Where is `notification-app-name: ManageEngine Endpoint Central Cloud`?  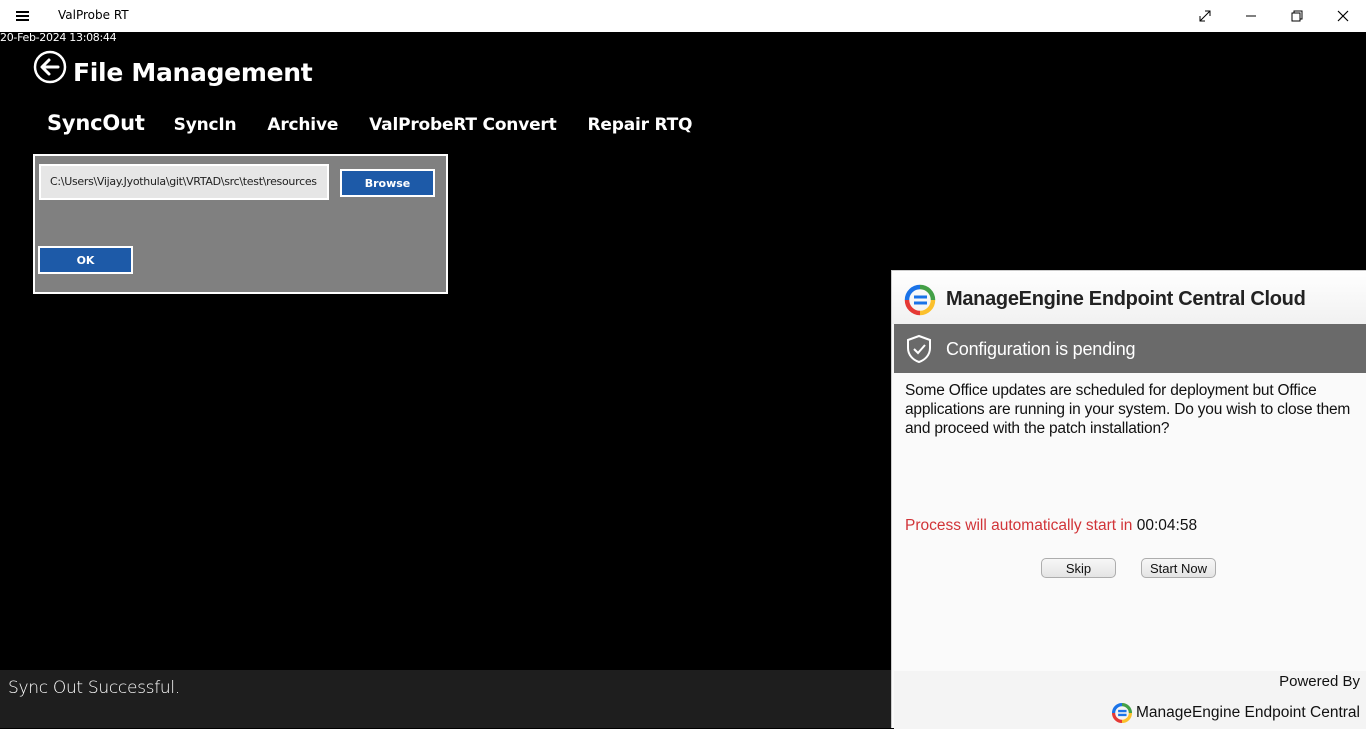 notification-app-name: ManageEngine Endpoint Central Cloud is located at coordinates (1126, 299).